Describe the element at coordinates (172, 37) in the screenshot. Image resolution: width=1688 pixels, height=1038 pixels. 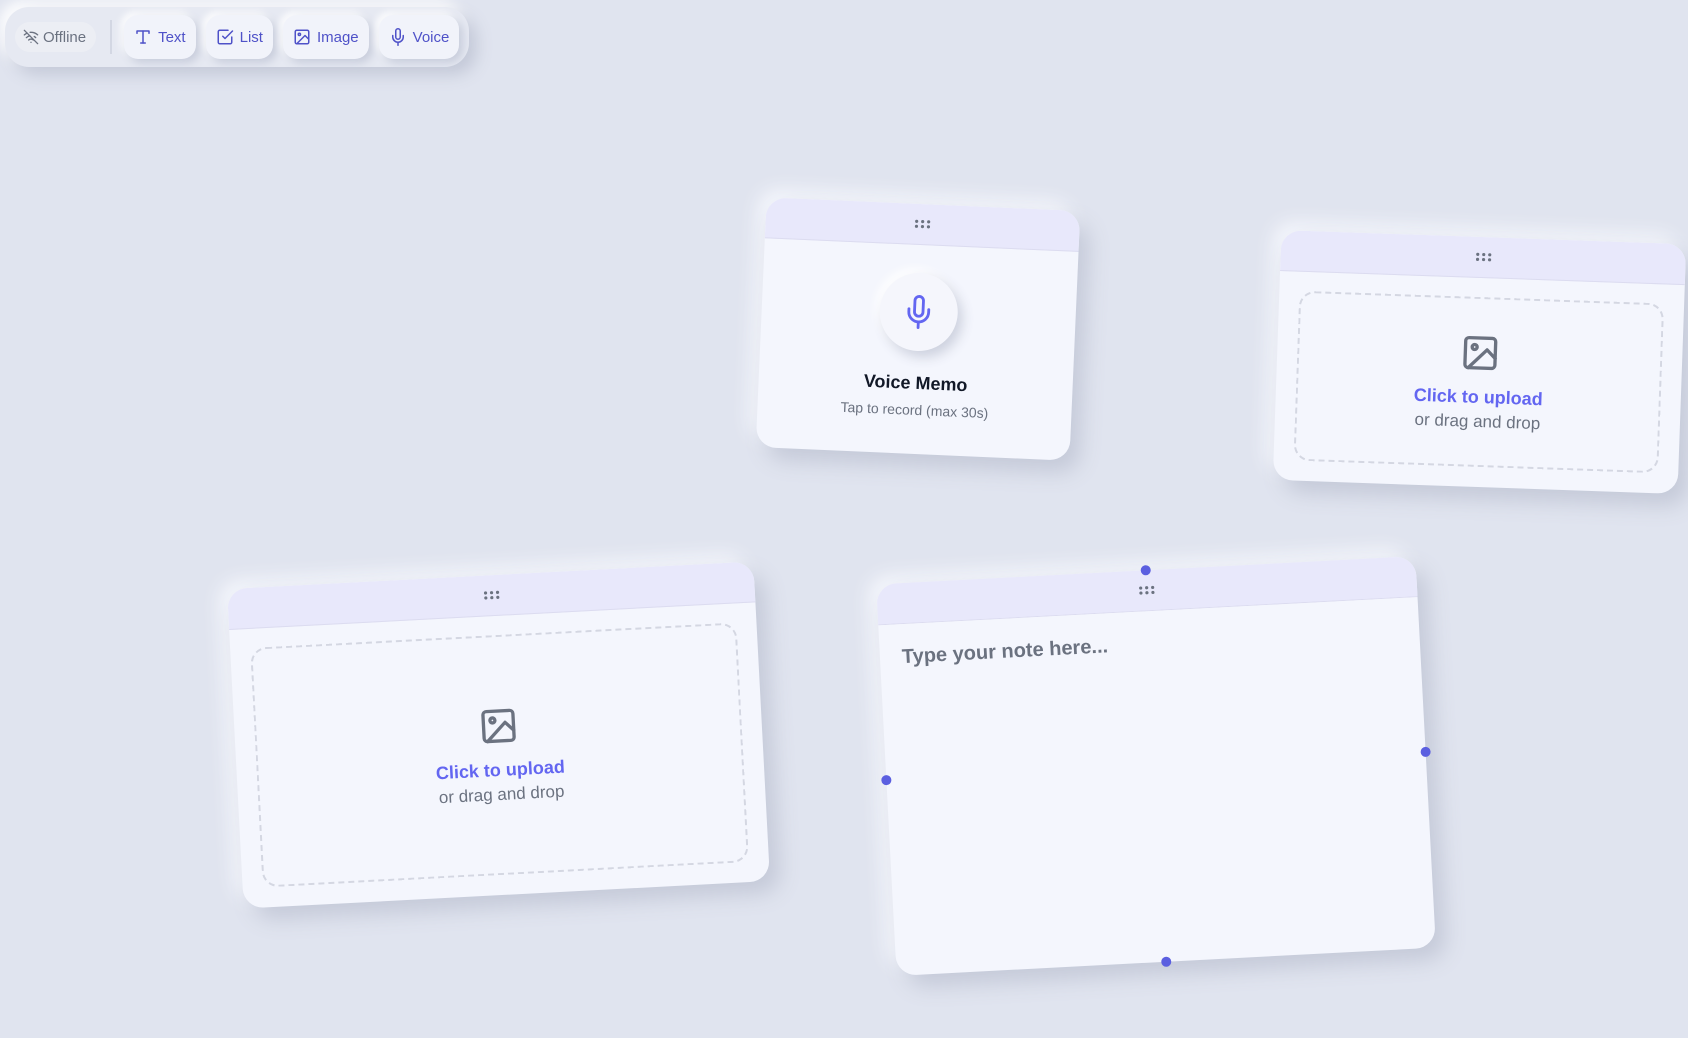
I see `add-text-label: Text` at that location.